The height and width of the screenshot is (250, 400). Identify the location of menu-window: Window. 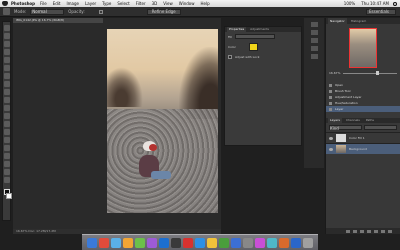
(187, 3).